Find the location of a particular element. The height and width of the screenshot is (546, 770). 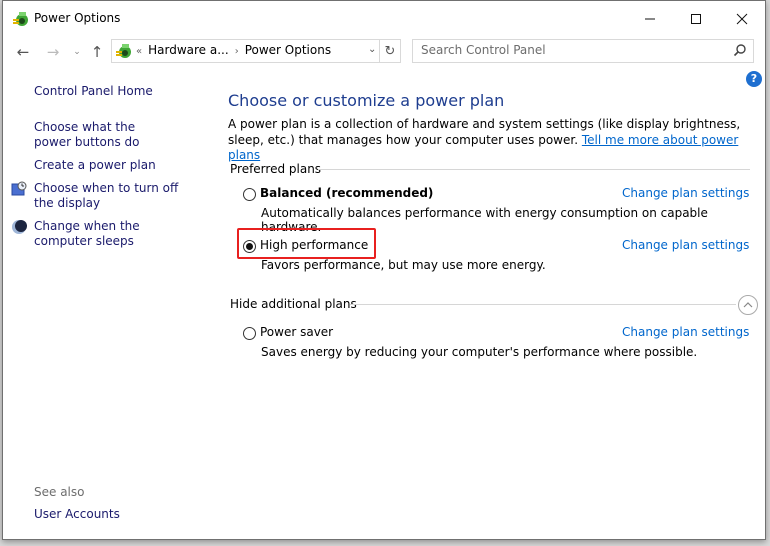

change-settings-balanced: Change plan settings is located at coordinates (685, 193).